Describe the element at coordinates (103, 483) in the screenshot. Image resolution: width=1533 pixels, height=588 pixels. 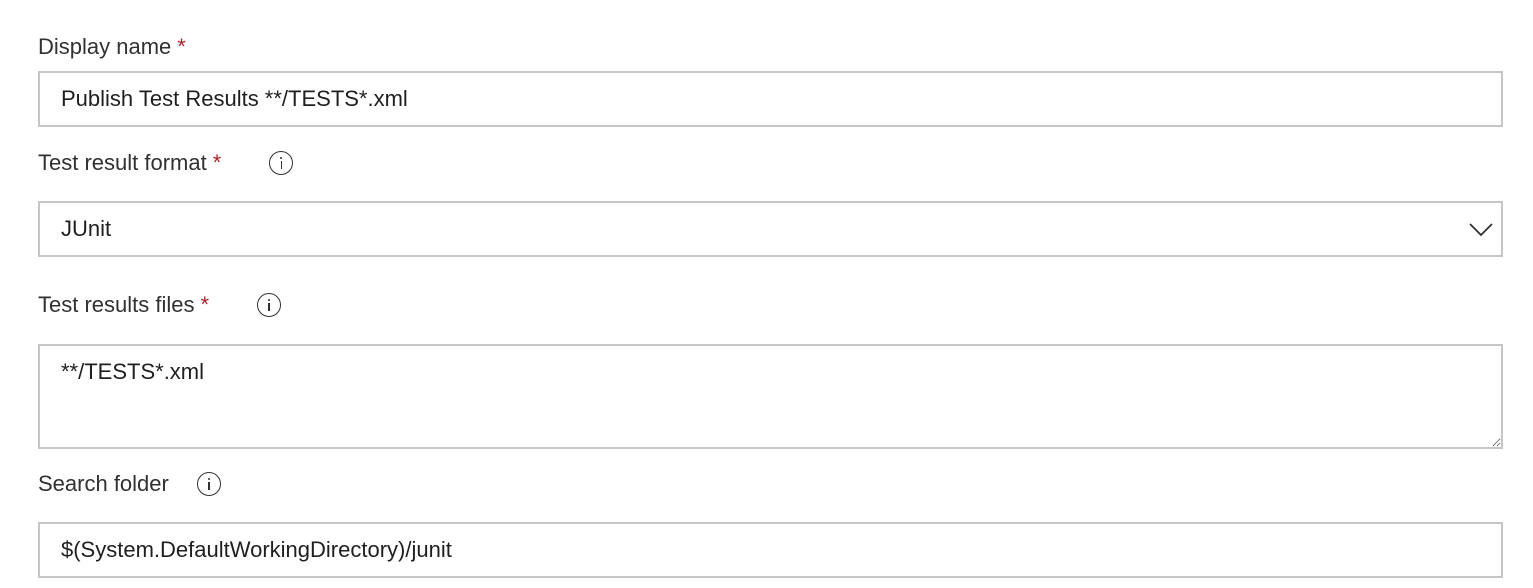
I see `search-folder-label-text: Search folder` at that location.